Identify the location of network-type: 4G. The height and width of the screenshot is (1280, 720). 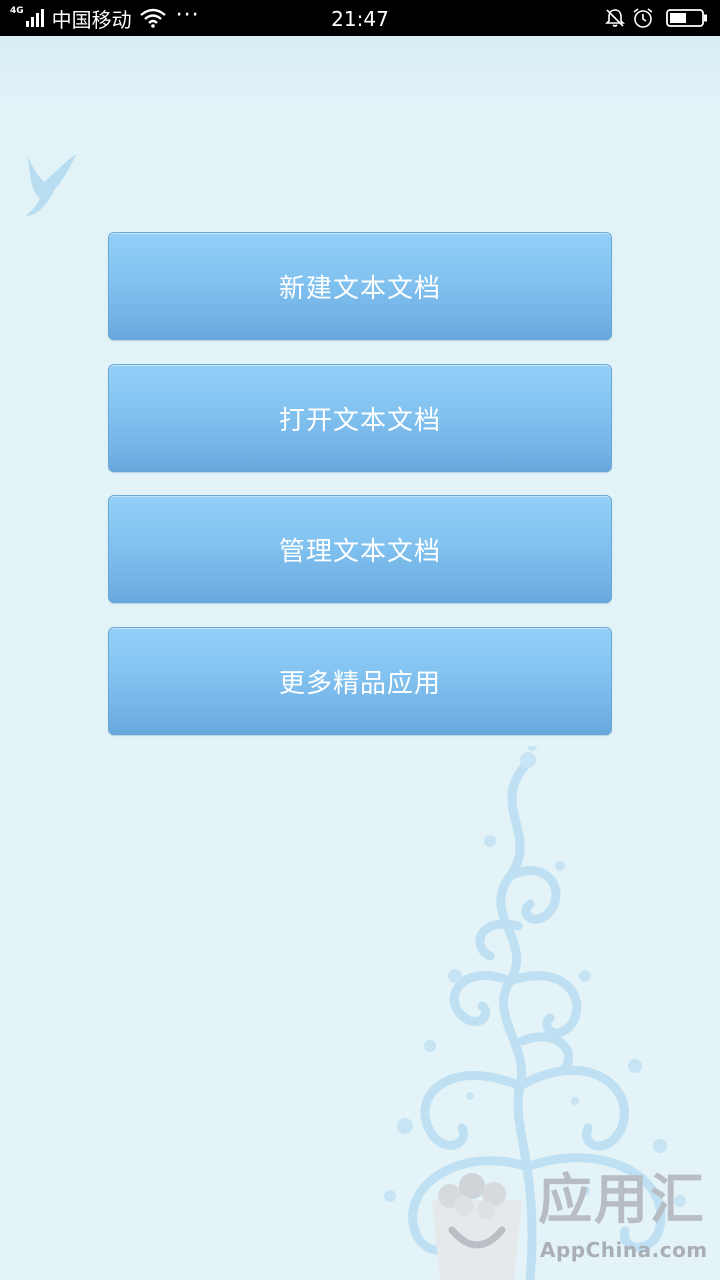
(17, 11).